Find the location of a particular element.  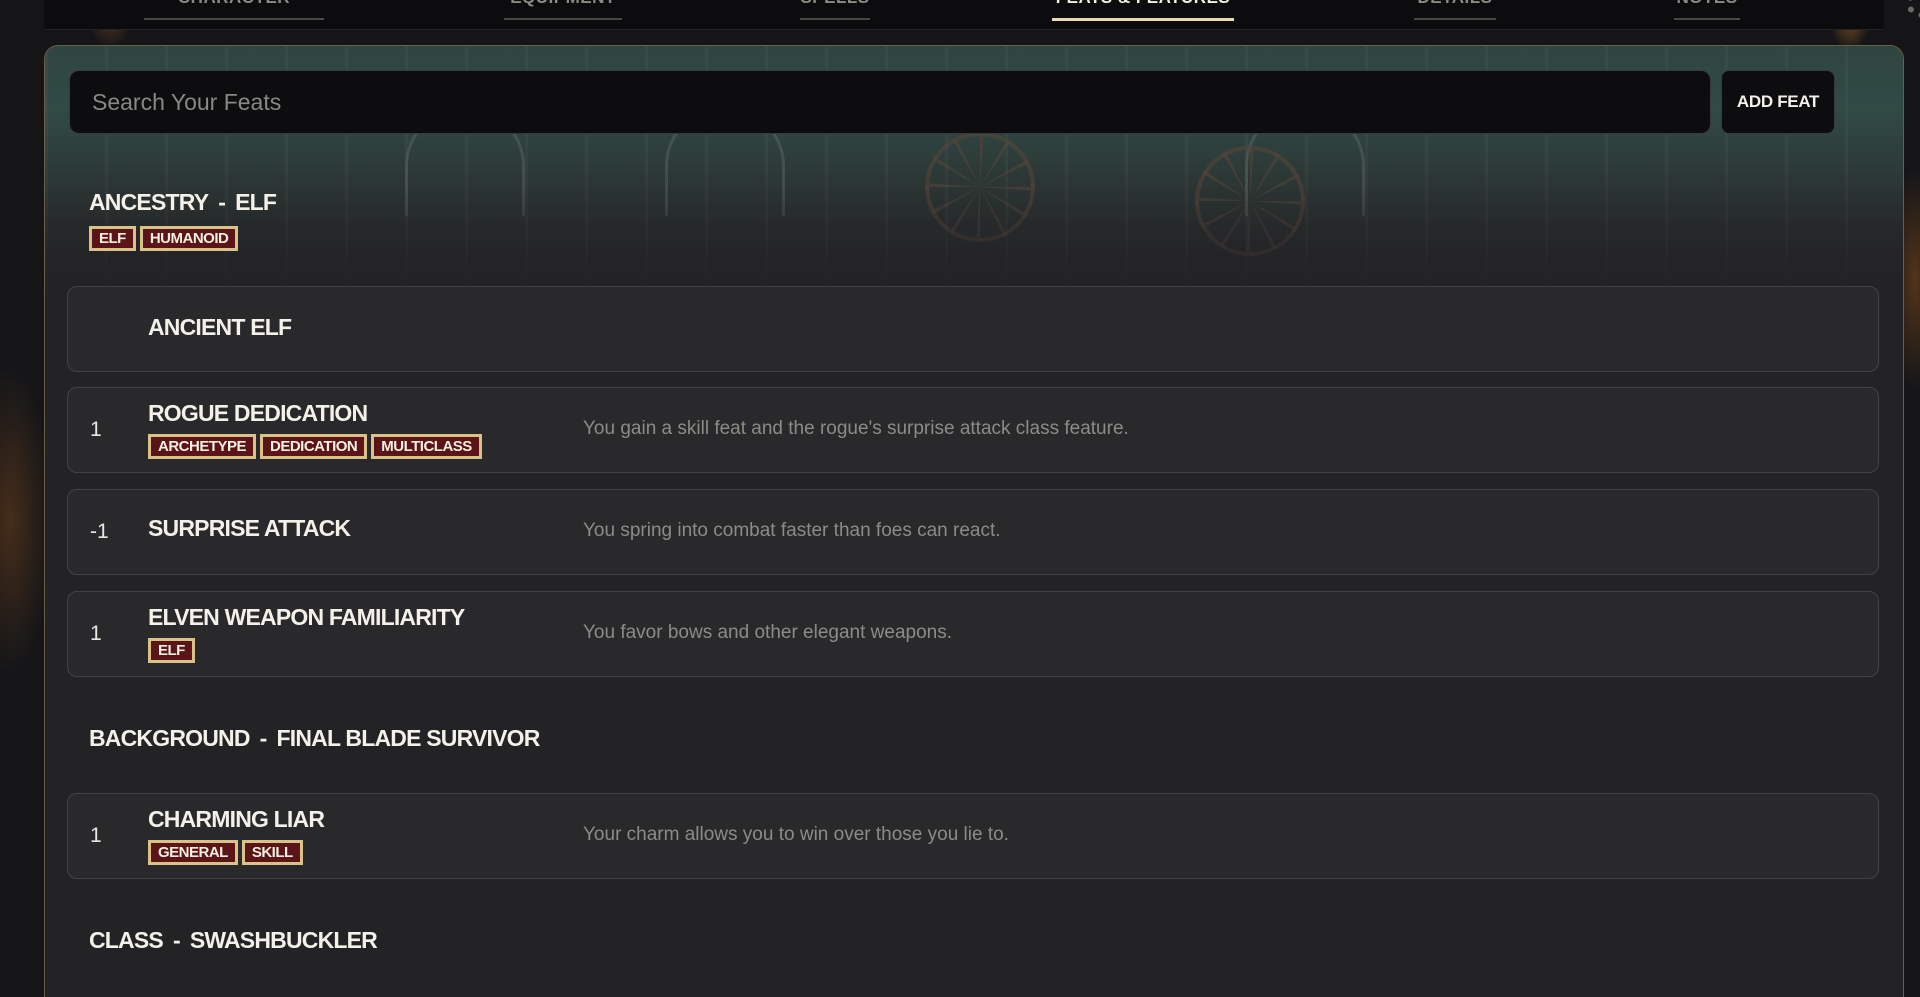

feat-name: ELVEN WEAPON FAMILIARITY is located at coordinates (306, 617).